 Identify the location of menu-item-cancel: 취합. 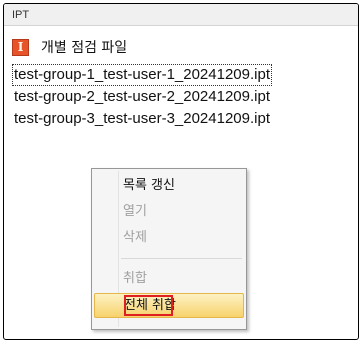
(169, 278).